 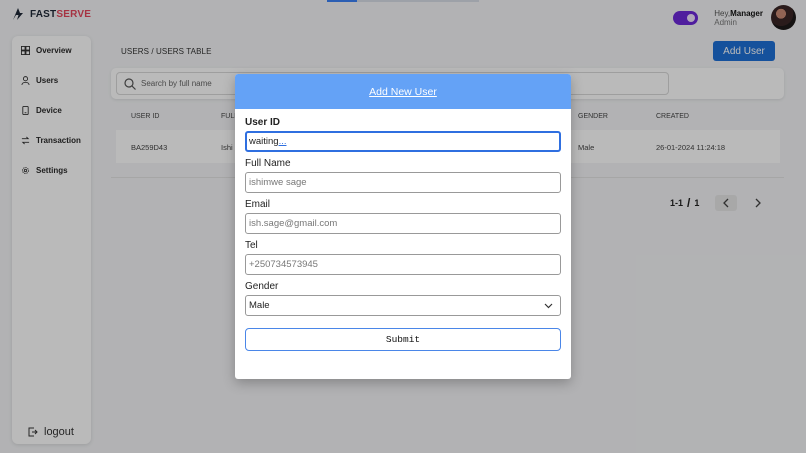 I want to click on user-id-label: User ID, so click(x=263, y=122).